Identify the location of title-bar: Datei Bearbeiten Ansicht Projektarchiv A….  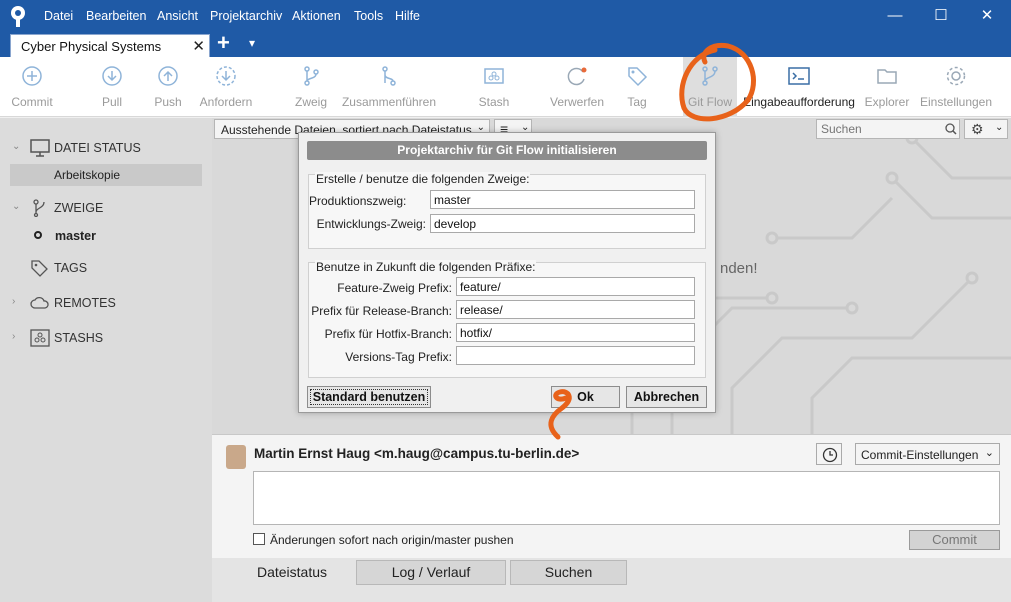
(505, 16).